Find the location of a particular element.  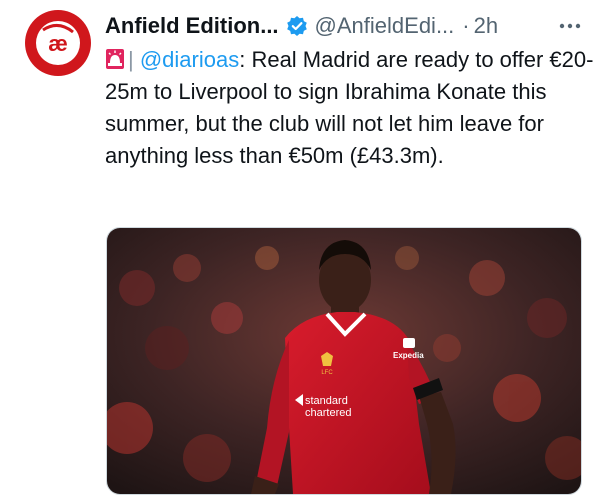

siren-icon is located at coordinates (115, 58).